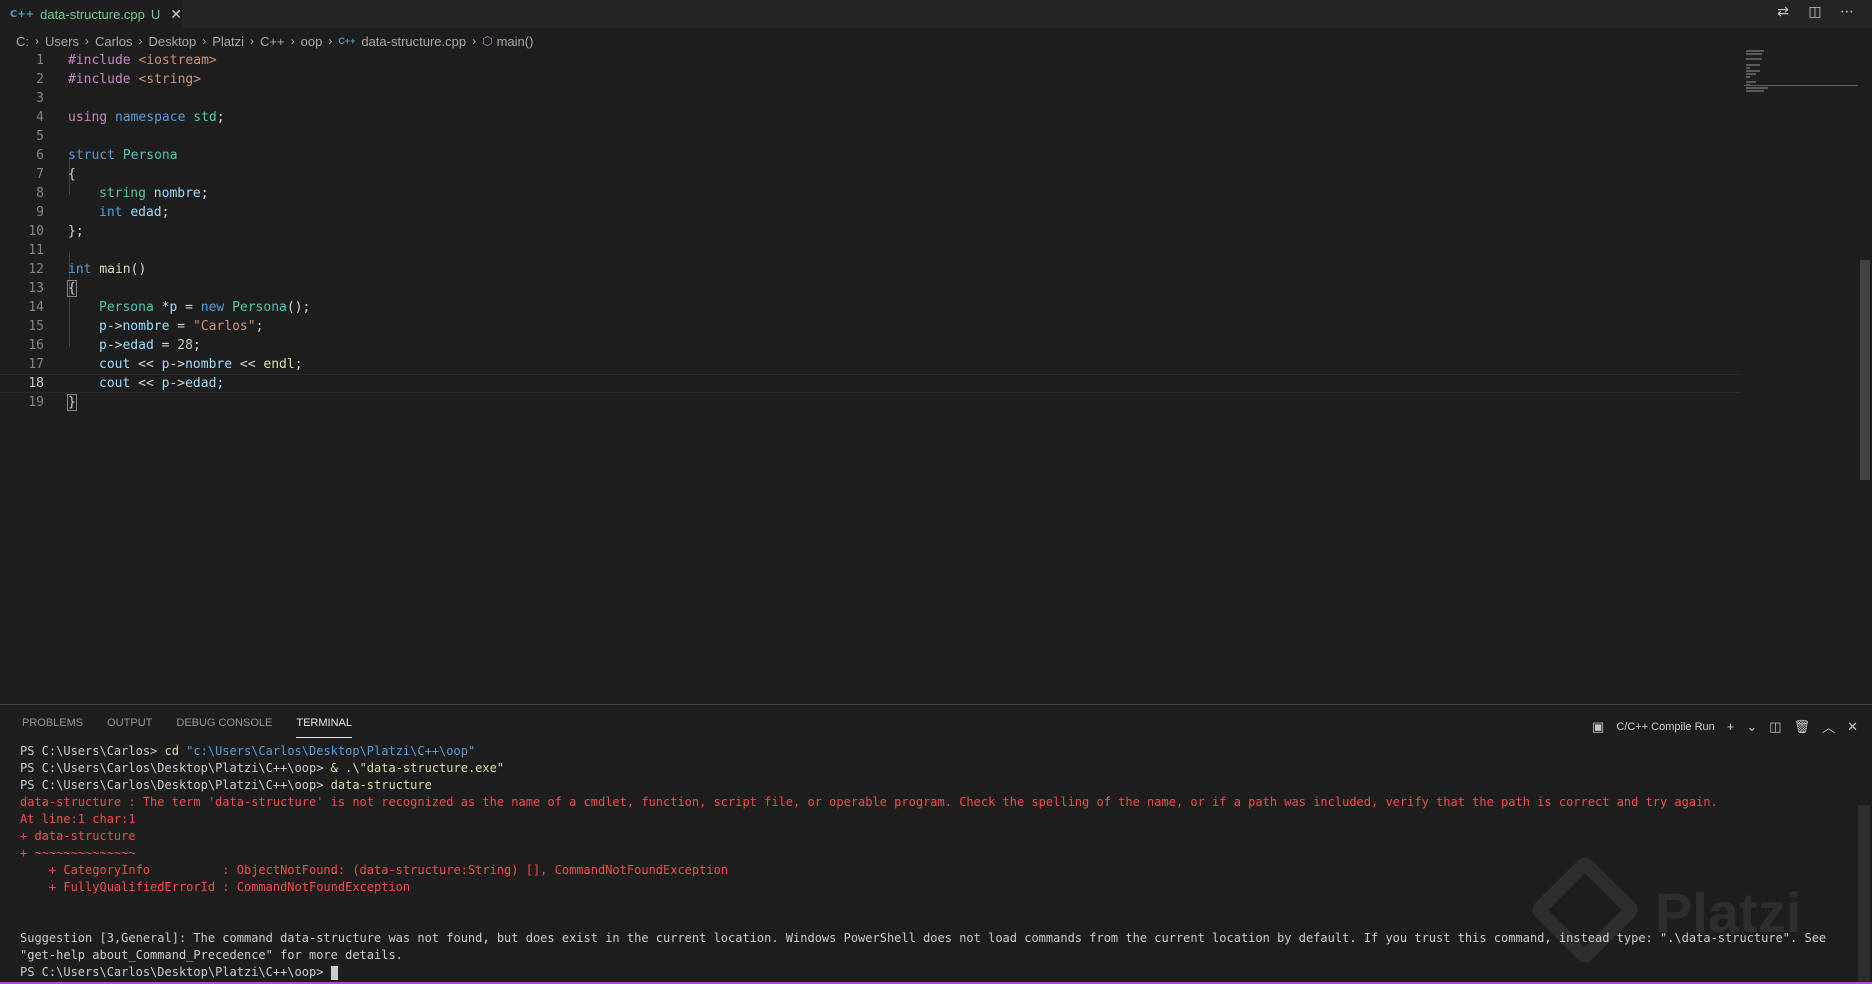 This screenshot has width=1872, height=984. I want to click on code-line: 3, so click(870, 98).